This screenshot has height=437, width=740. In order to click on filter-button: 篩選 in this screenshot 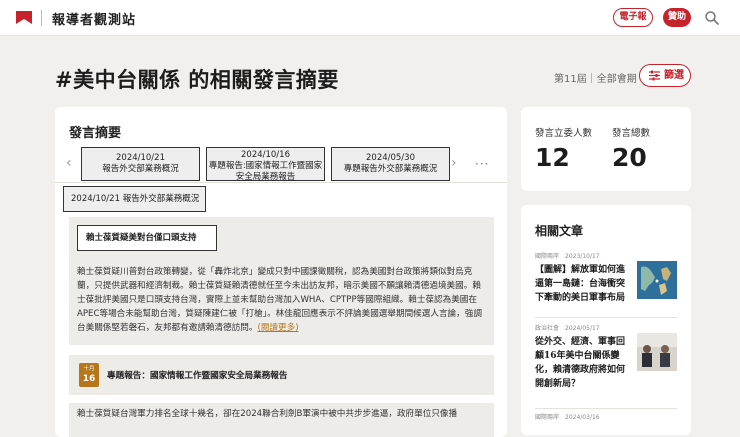, I will do `click(665, 75)`.